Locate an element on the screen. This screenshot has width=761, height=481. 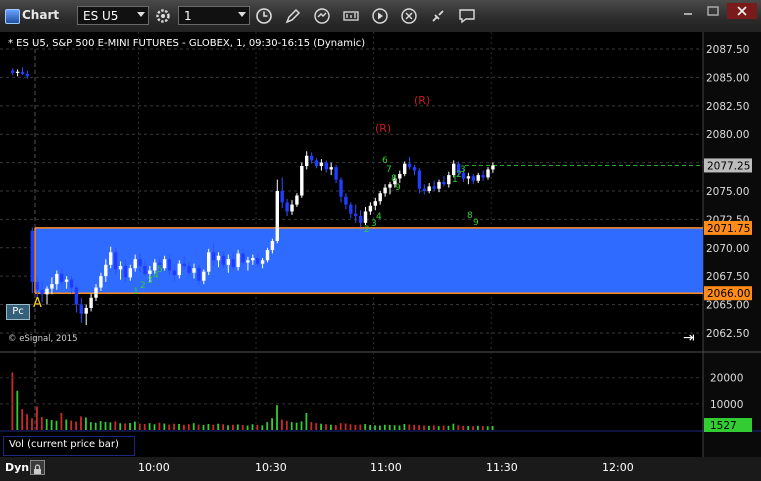
time-tick-label: 11:00 is located at coordinates (386, 467).